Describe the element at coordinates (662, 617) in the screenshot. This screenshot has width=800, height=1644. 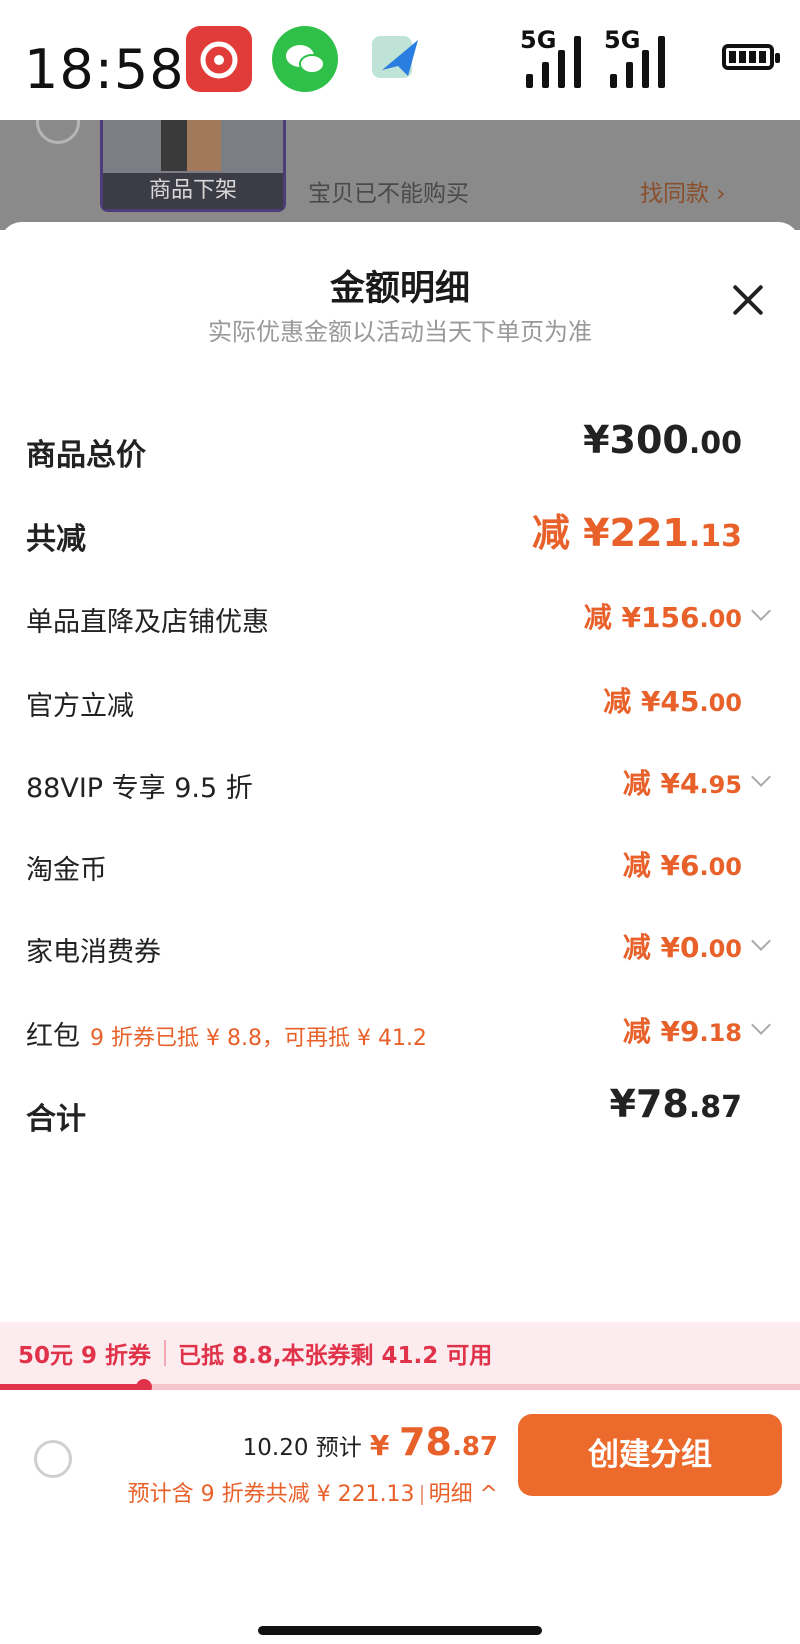
I see `row-amount: 减 ¥156.00` at that location.